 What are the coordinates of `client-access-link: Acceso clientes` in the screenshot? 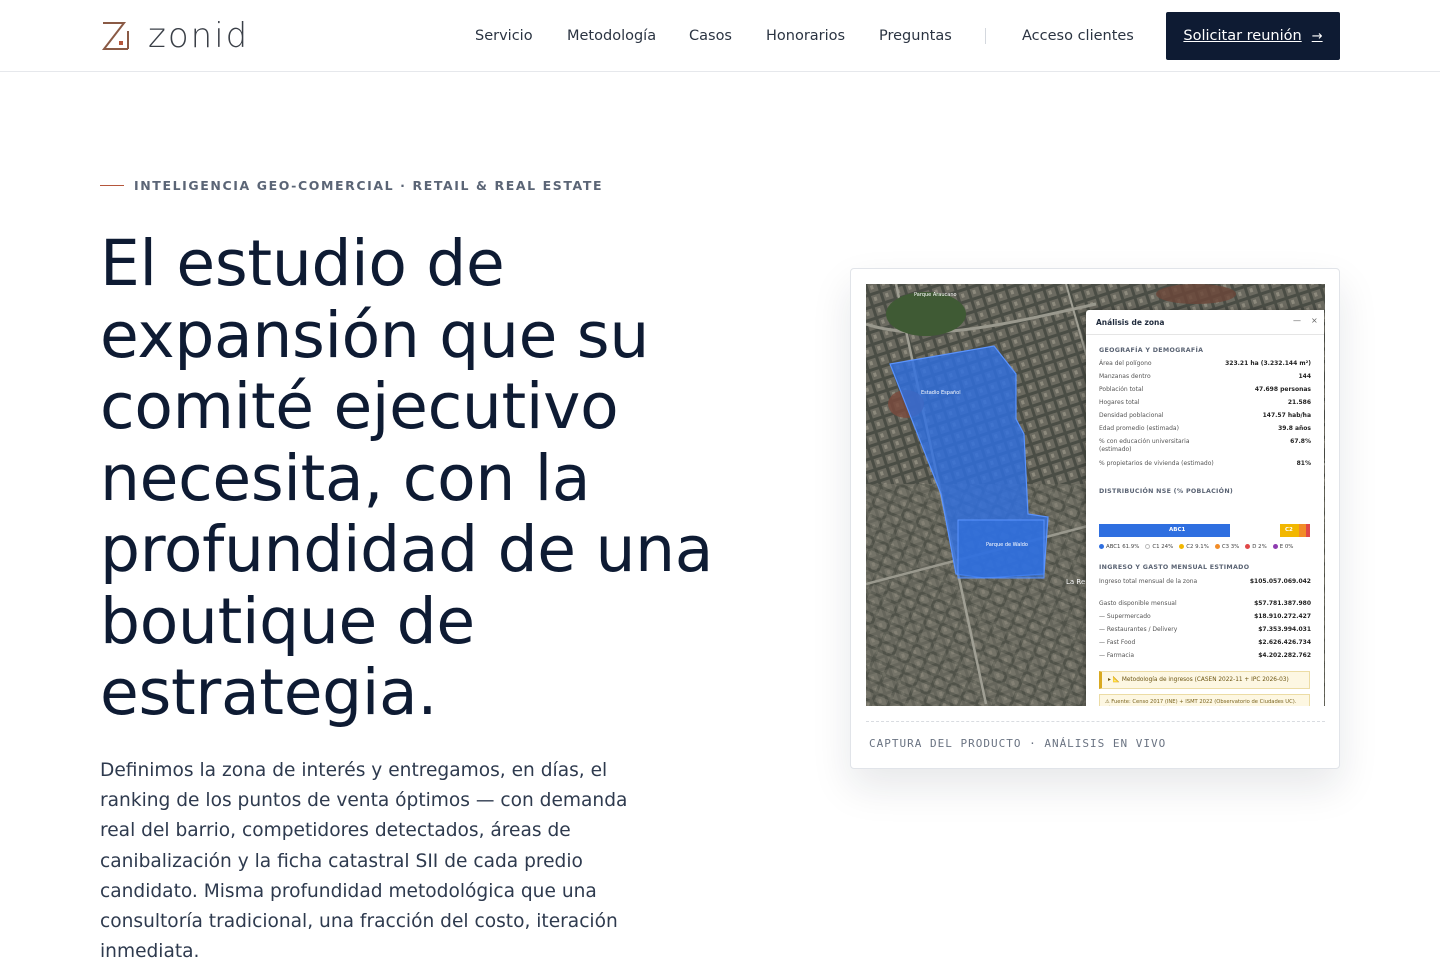 It's located at (1078, 36).